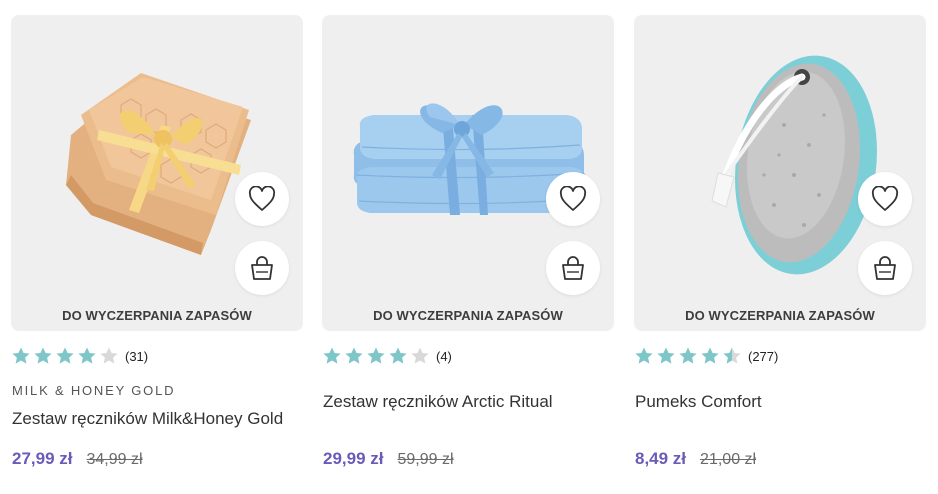 The image size is (938, 494). I want to click on product-rating: (277), so click(706, 356).